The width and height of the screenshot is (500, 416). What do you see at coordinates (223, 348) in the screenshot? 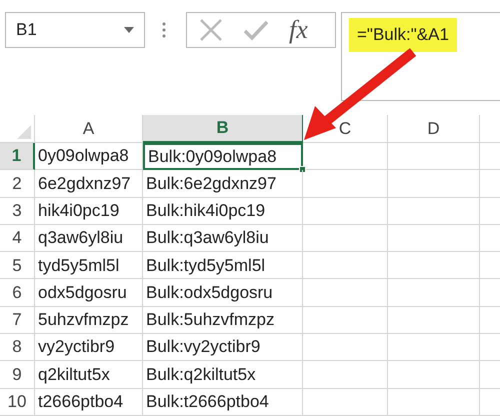
I see `table-cell: Bulk:vy2yctibr9` at bounding box center [223, 348].